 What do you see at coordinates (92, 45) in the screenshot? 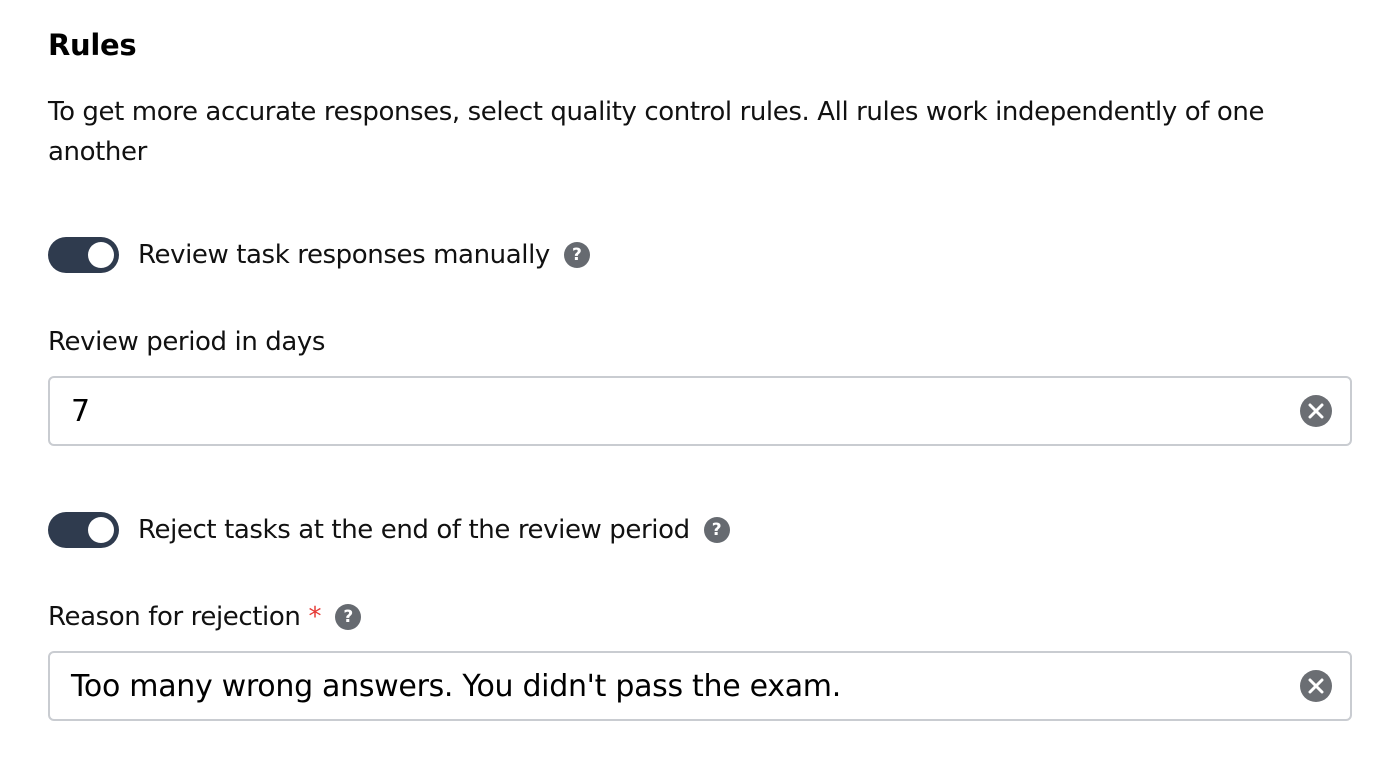
I see `section-title: Rules` at bounding box center [92, 45].